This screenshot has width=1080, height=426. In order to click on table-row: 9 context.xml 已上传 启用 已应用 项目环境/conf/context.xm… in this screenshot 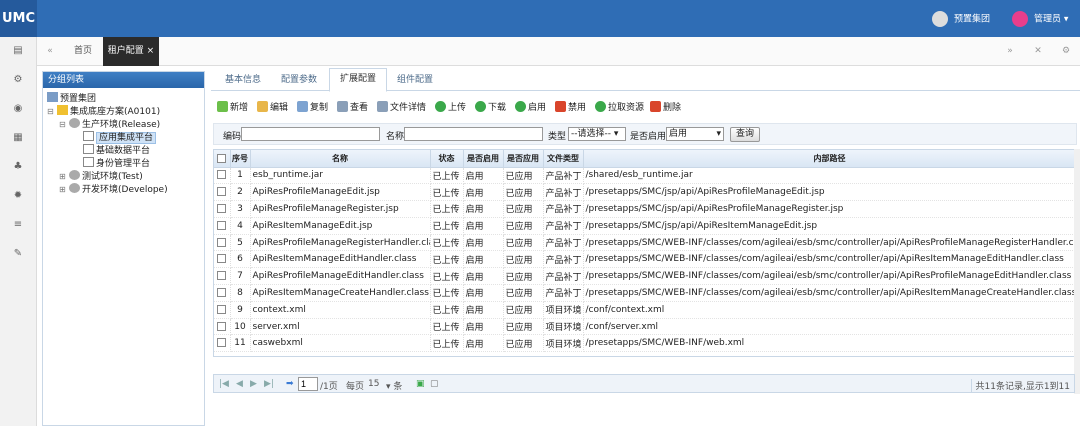, I will do `click(644, 310)`.